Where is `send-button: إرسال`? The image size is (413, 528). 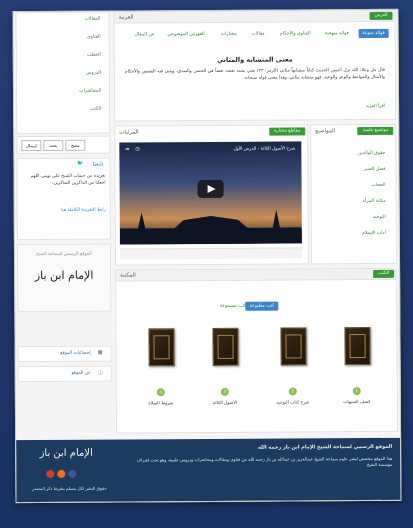 send-button: إرسال is located at coordinates (31, 146).